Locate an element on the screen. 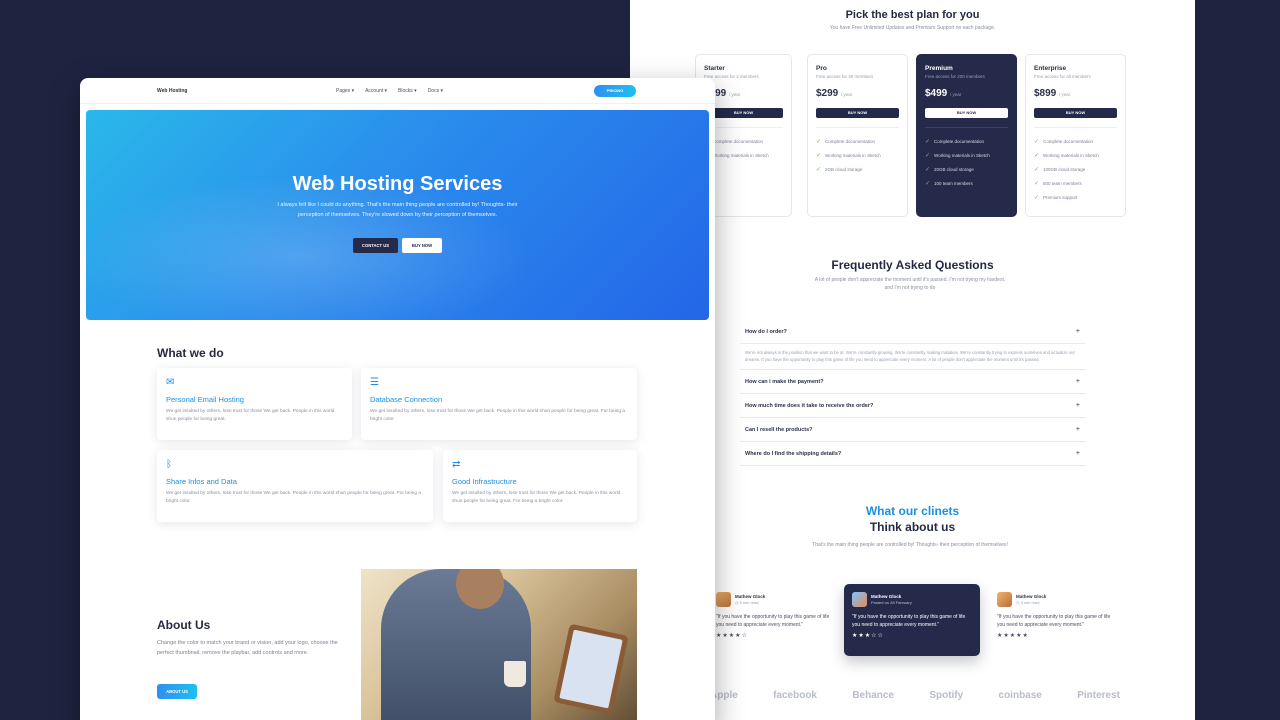 The image size is (1280, 720). service-title: Good Infrastructure is located at coordinates (484, 481).